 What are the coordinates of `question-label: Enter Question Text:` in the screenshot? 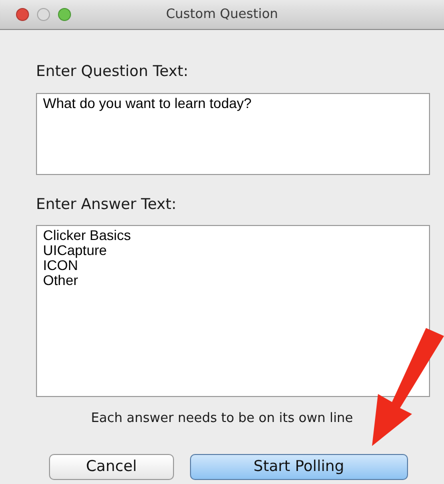 It's located at (113, 71).